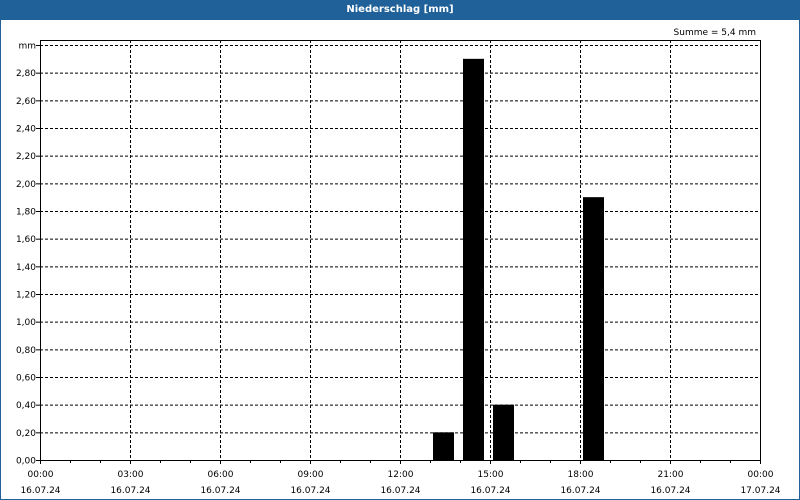 The width and height of the screenshot is (800, 500). Describe the element at coordinates (221, 475) in the screenshot. I see `x-tick-time: 06:00` at that location.